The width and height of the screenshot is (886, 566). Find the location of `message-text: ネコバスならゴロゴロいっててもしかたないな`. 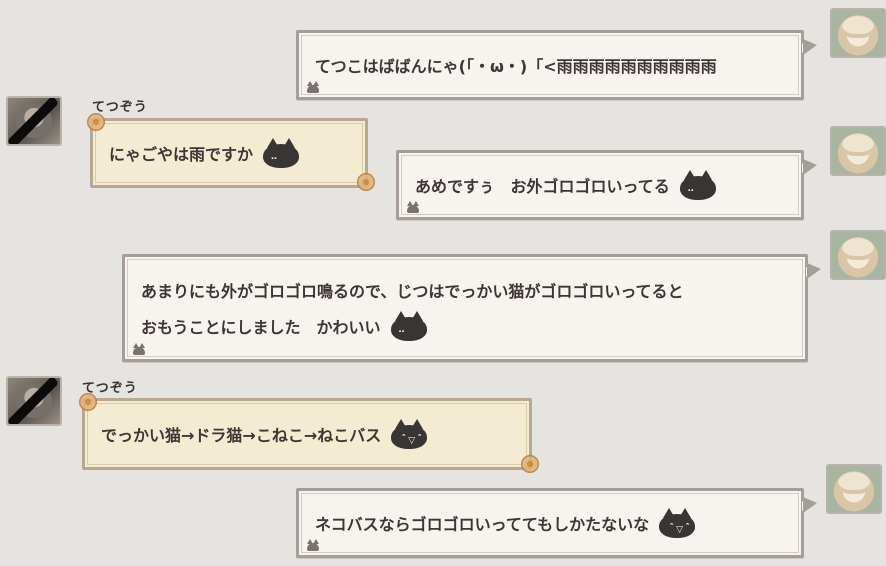

message-text: ネコバスならゴロゴロいっててもしかたないな is located at coordinates (482, 524).